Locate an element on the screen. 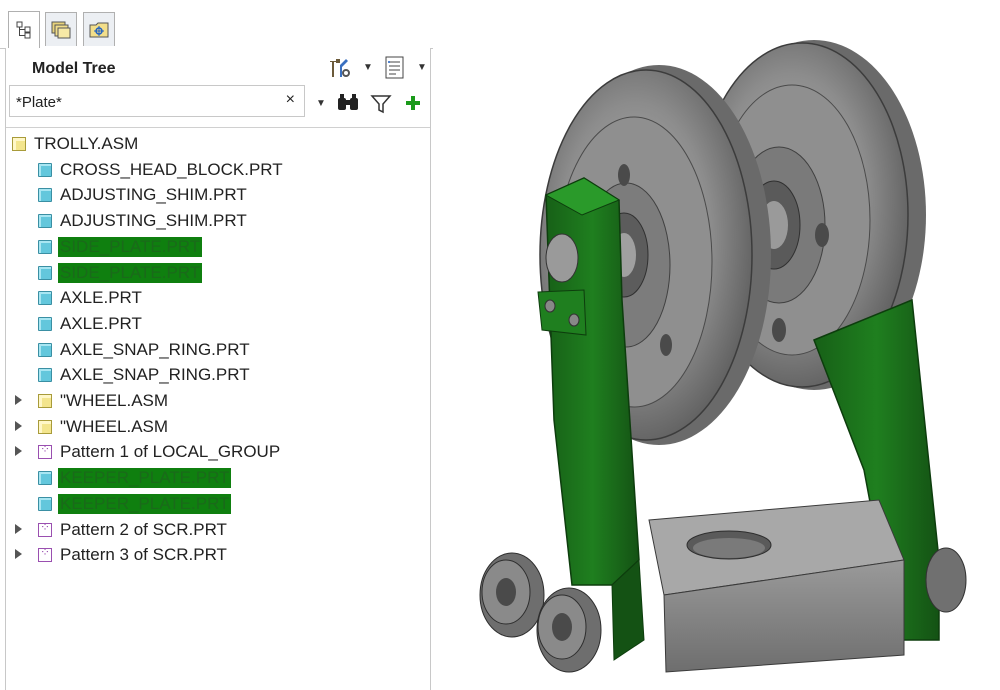 The height and width of the screenshot is (690, 1000). tree-item-label: CROSS_HEAD_BLOCK.PRT is located at coordinates (171, 169).